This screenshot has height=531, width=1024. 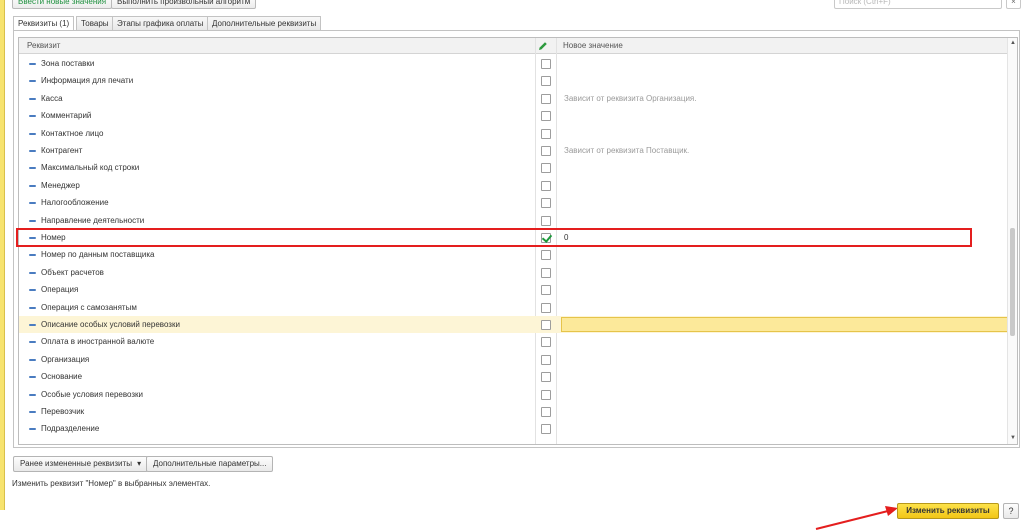 I want to click on search-clear-button: ×, so click(x=1013, y=4).